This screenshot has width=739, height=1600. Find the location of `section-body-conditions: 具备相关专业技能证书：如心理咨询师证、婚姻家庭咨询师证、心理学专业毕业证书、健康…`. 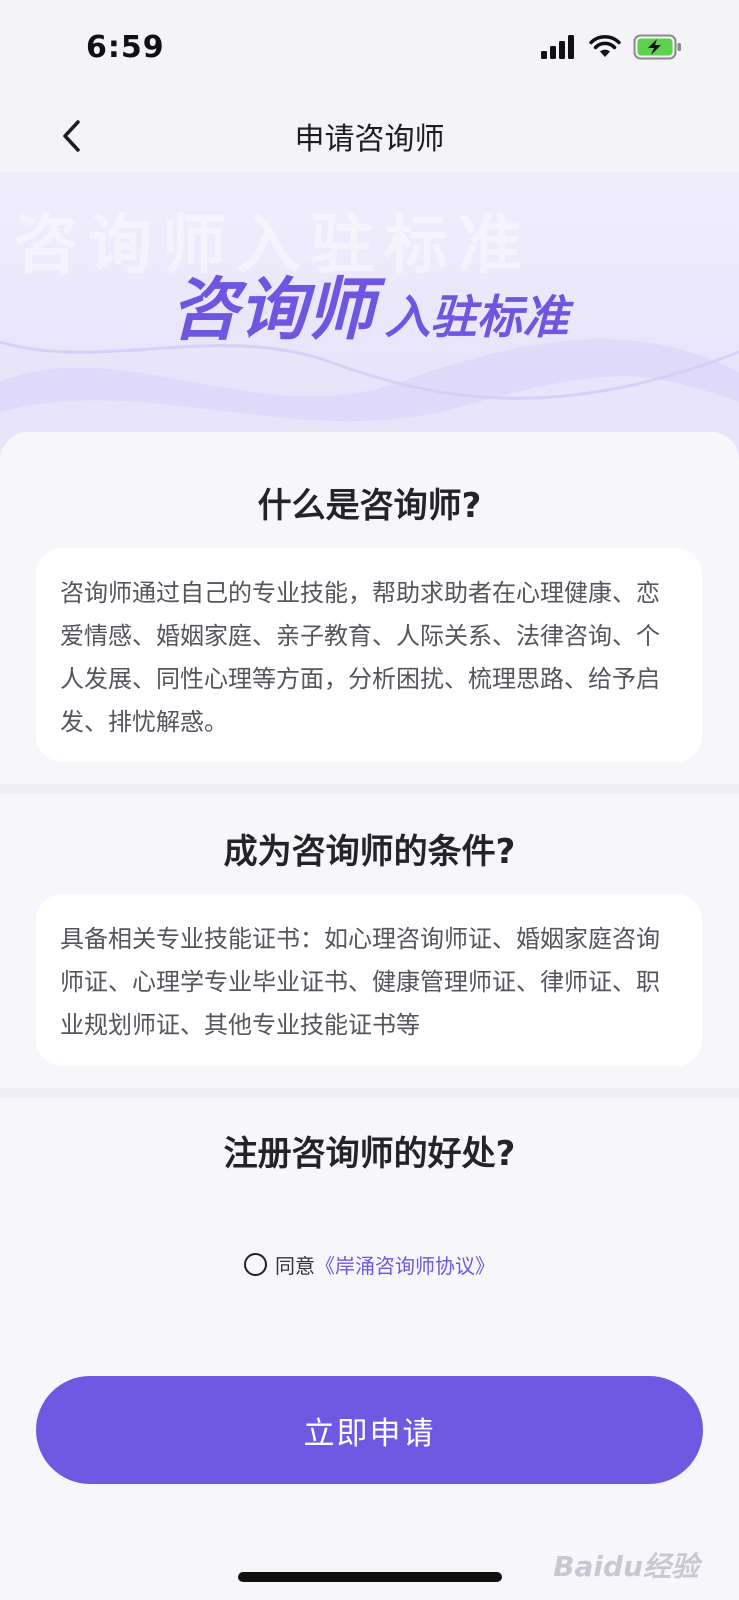

section-body-conditions: 具备相关专业技能证书：如心理咨询师证、婚姻家庭咨询师证、心理学专业毕业证书、健康… is located at coordinates (369, 980).